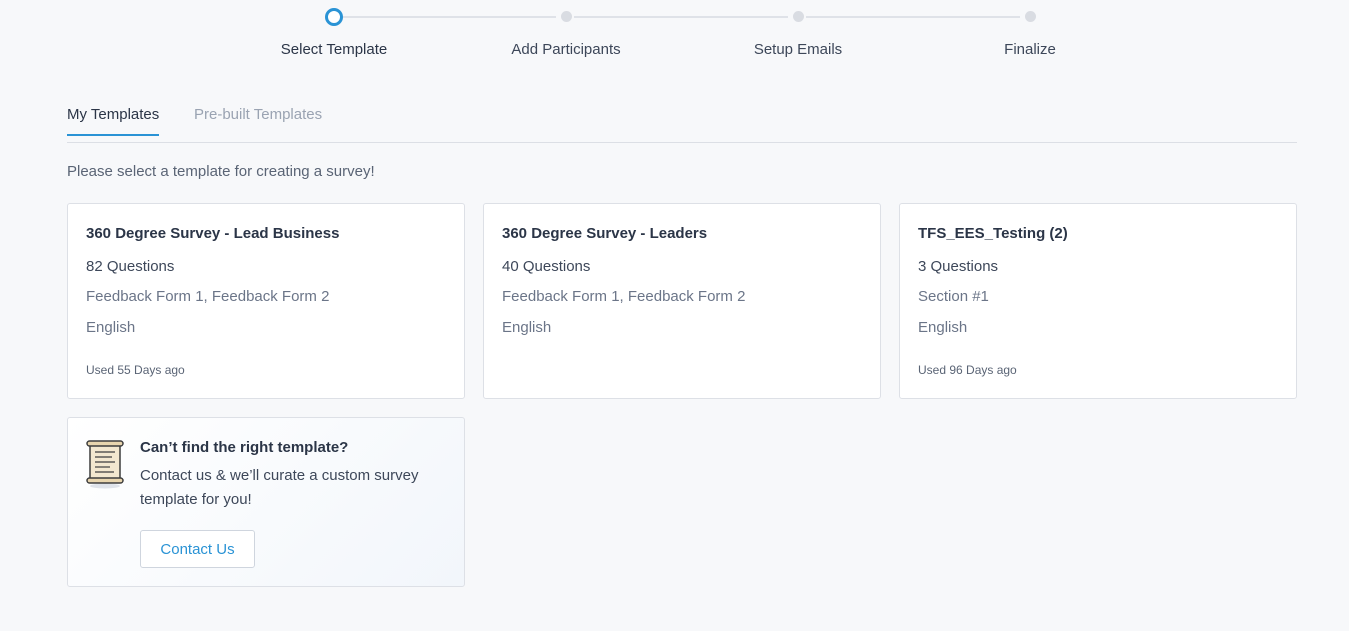 The image size is (1349, 631). Describe the element at coordinates (1030, 16) in the screenshot. I see `step-indicator-finalize` at that location.